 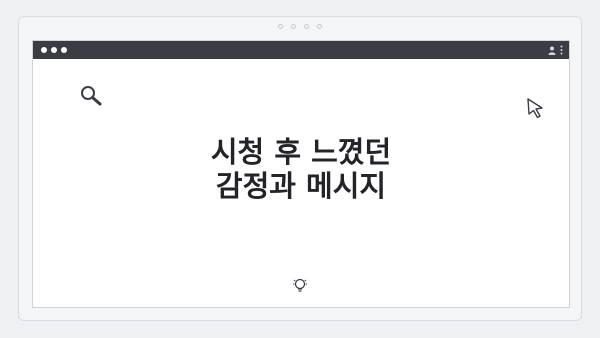 I want to click on headline-line-1: 시청 후 느꼈던, so click(x=301, y=152).